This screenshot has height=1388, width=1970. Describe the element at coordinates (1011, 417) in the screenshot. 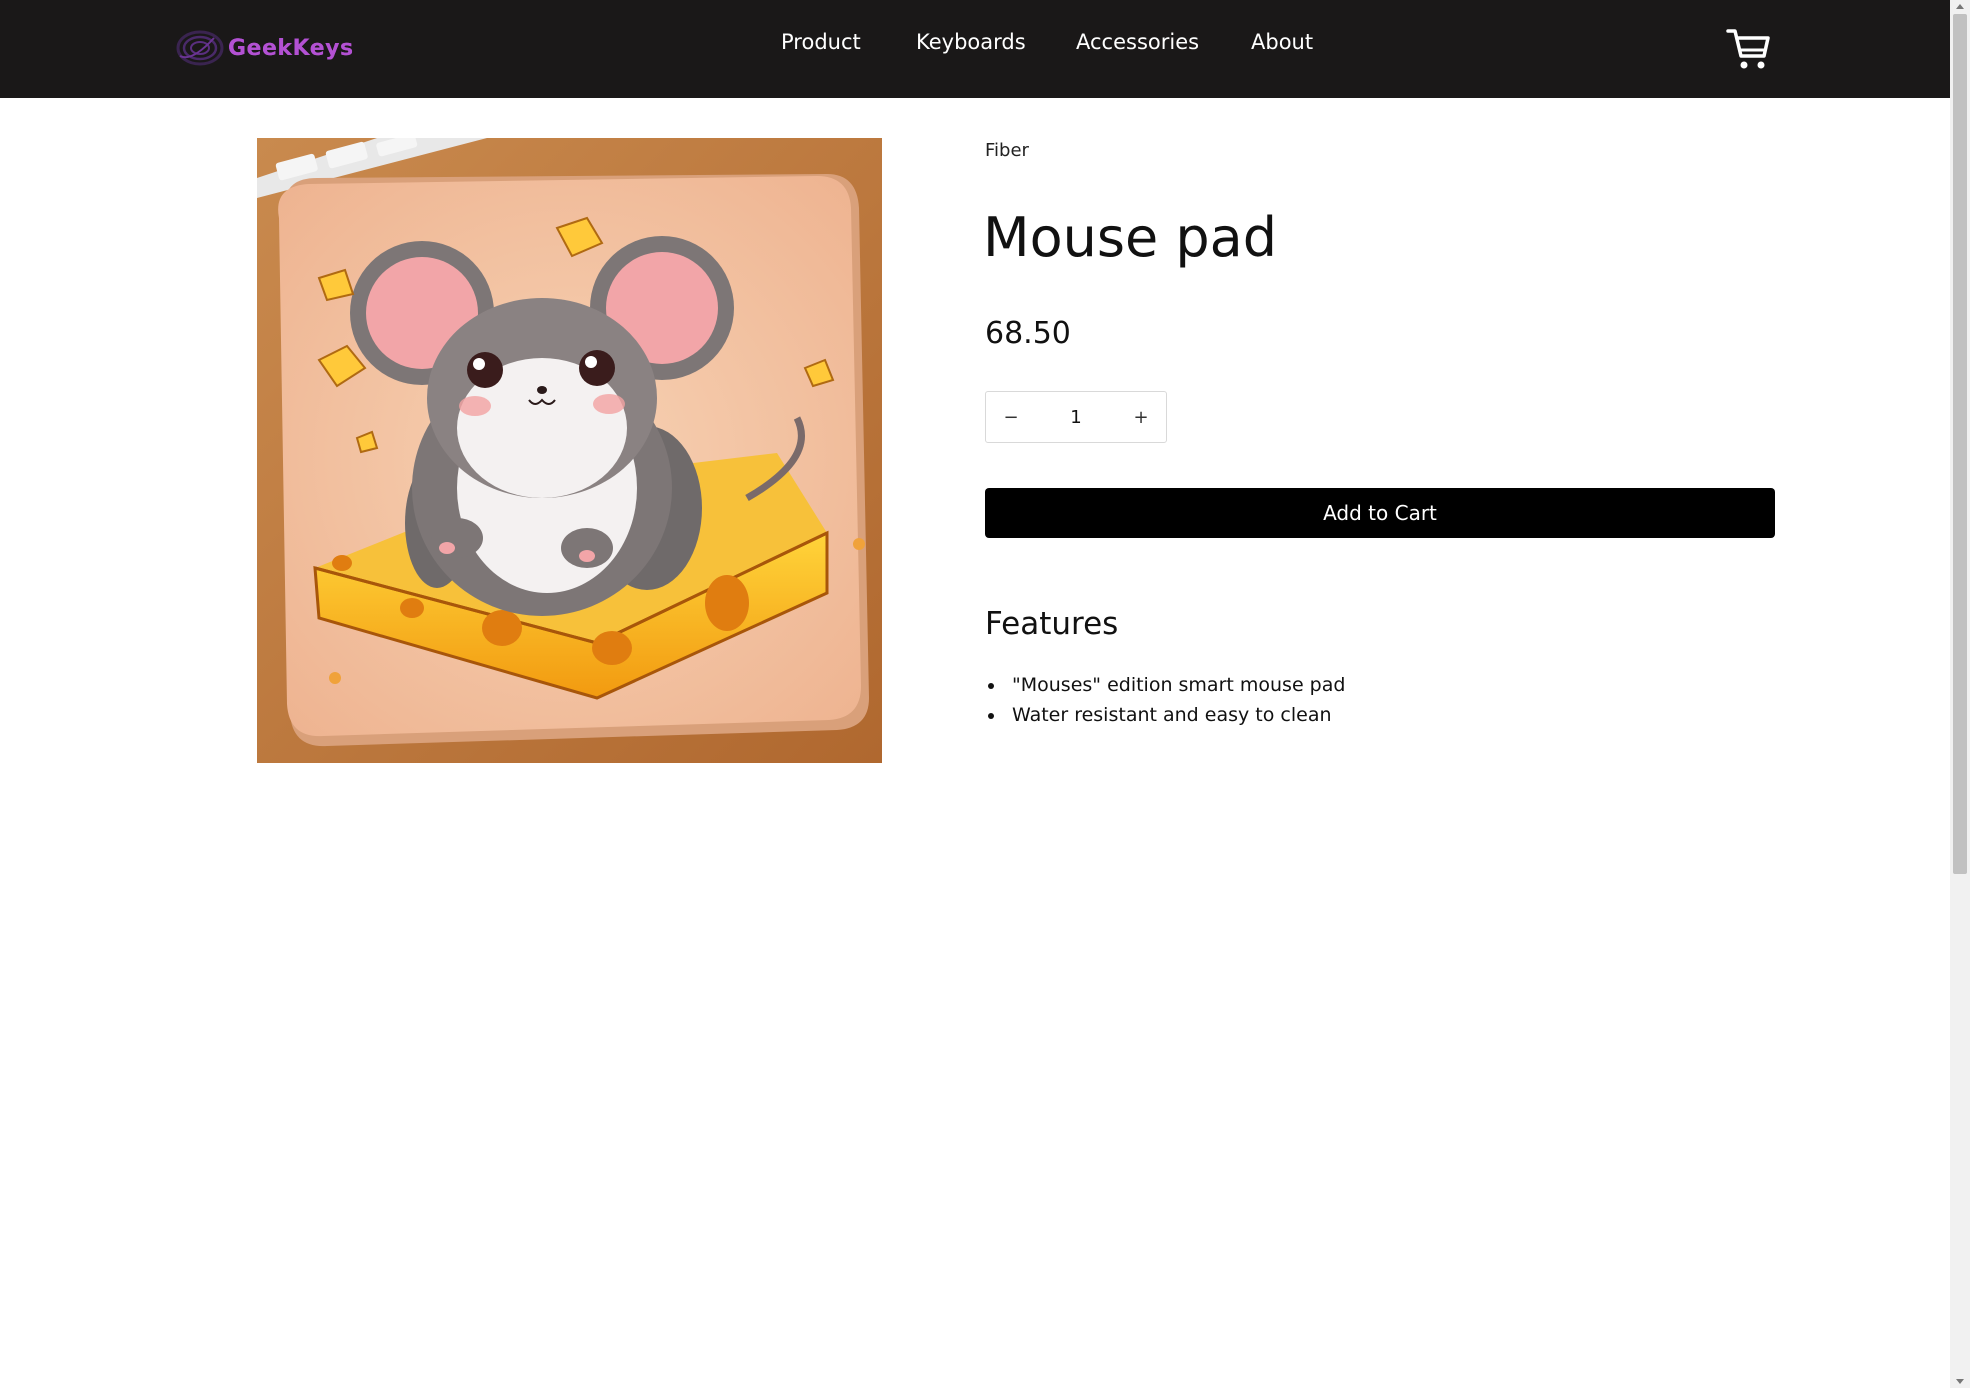

I see `quantity-decrement-button: −` at that location.